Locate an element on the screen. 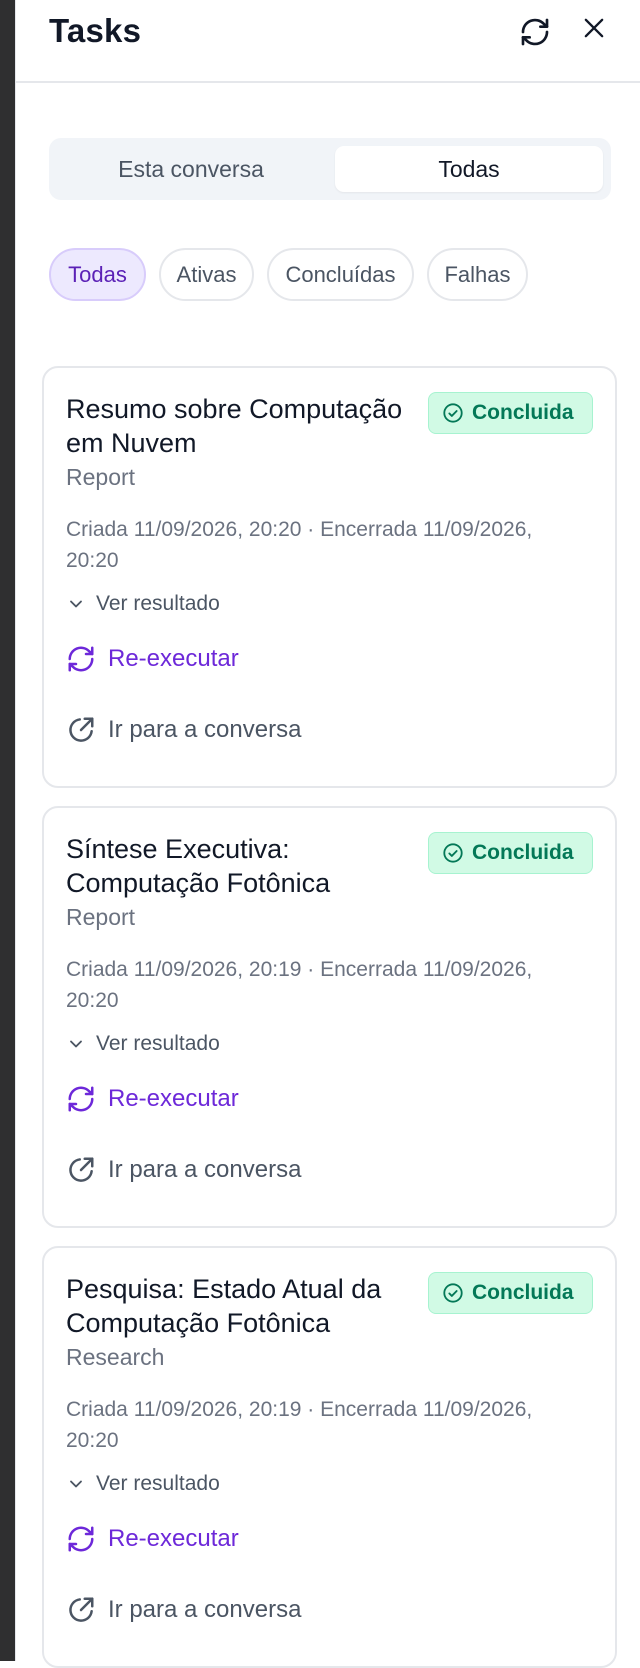 Image resolution: width=640 pixels, height=1668 pixels. filter-chip-all: Todas is located at coordinates (97, 274).